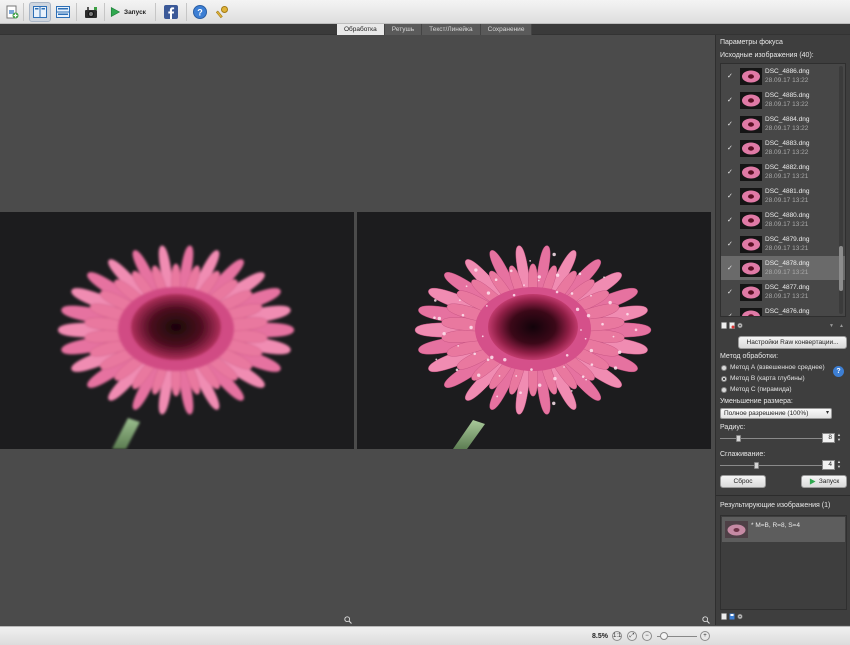 Image resolution: width=850 pixels, height=645 pixels. What do you see at coordinates (841, 190) in the screenshot?
I see `source-list-scrollbar` at bounding box center [841, 190].